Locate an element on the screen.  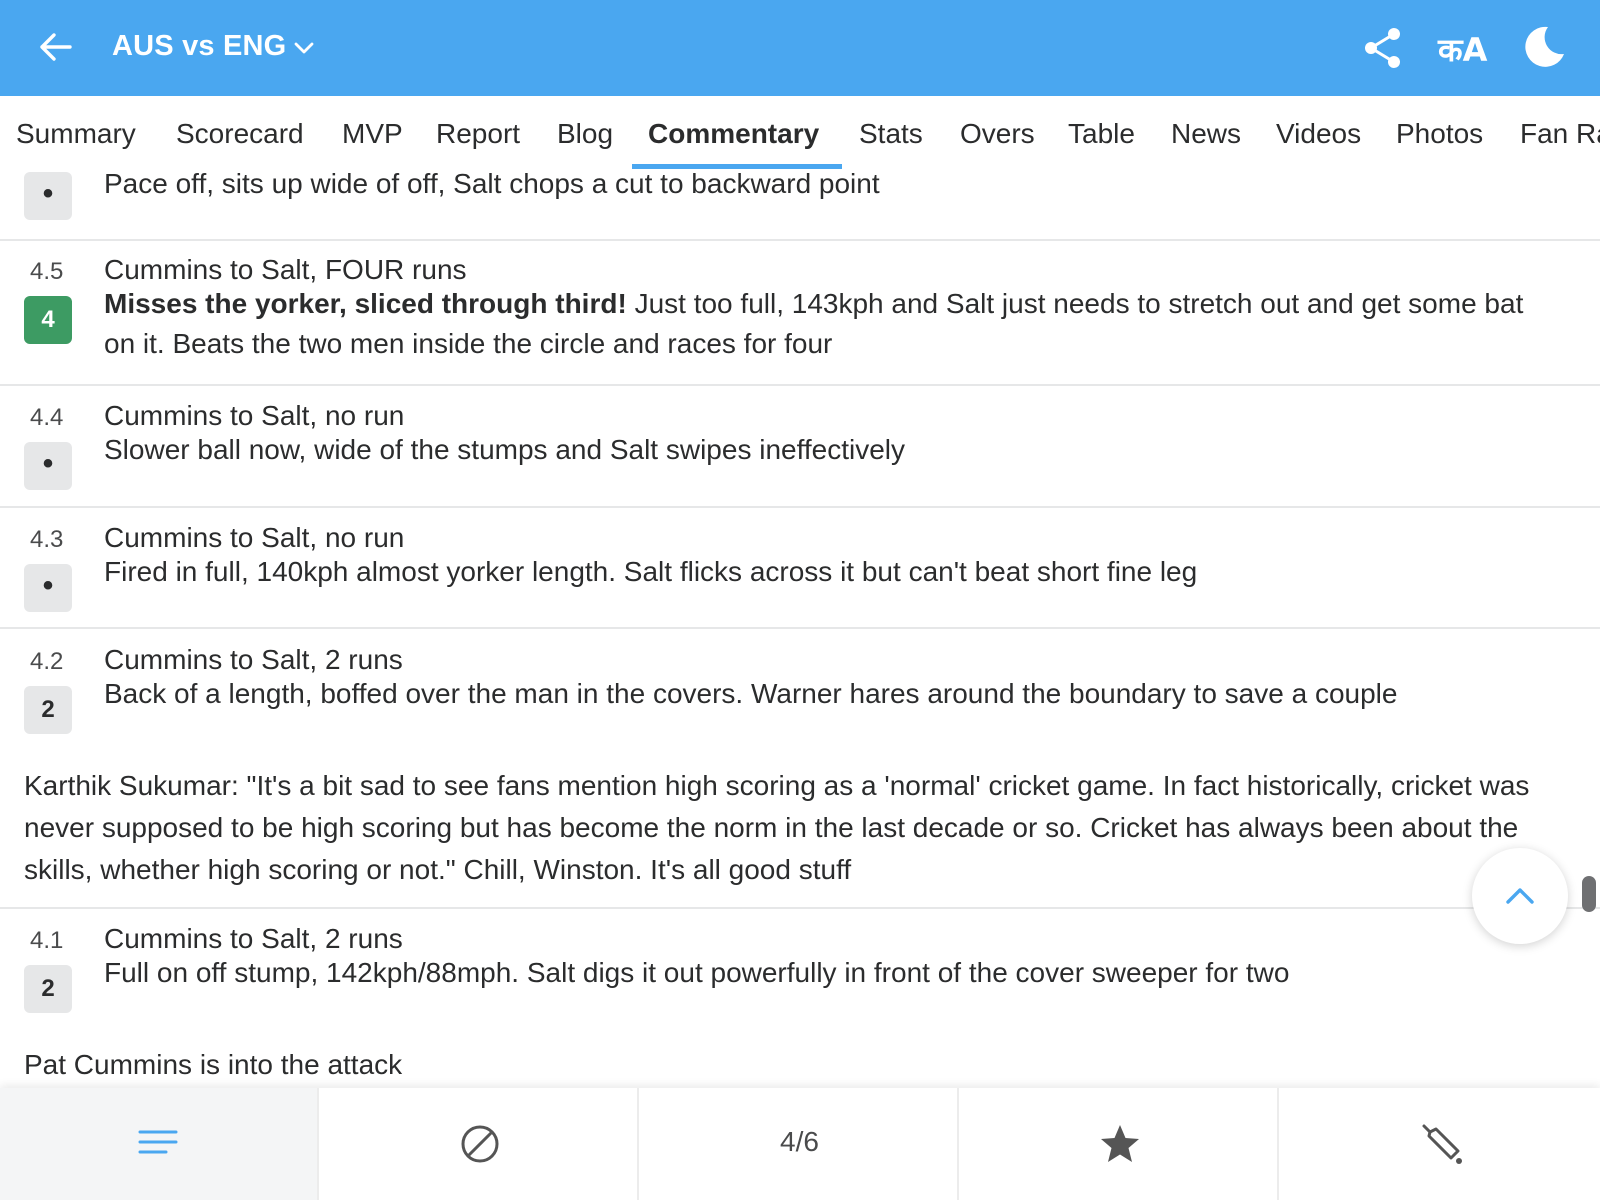
ball-view-button is located at coordinates (479, 1144).